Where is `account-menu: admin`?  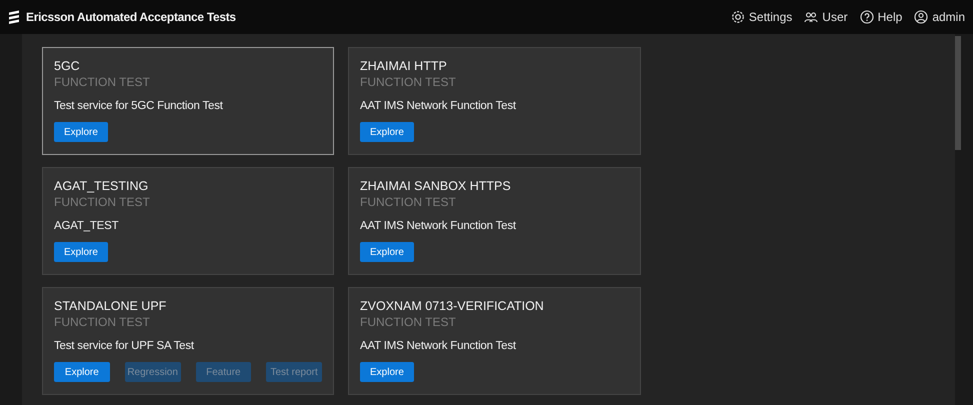
account-menu: admin is located at coordinates (939, 17).